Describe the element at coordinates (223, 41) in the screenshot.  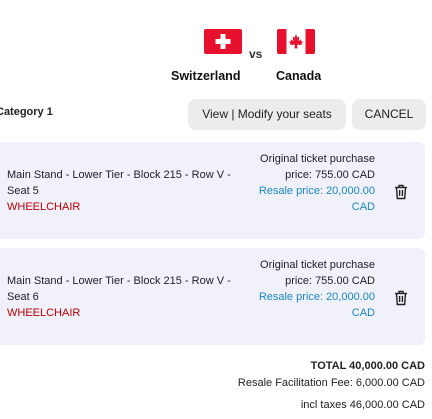
I see `swiss-flag-icon` at that location.